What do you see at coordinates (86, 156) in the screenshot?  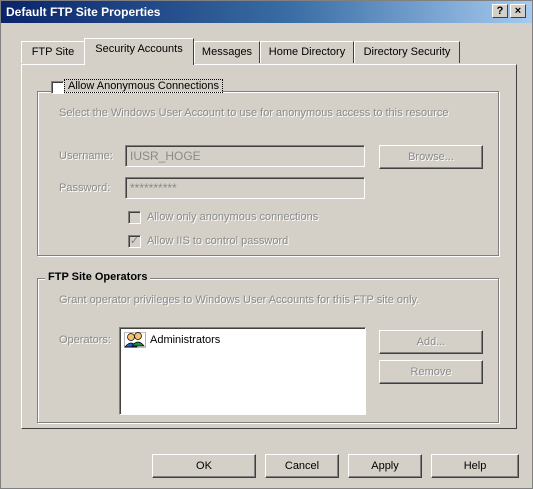 I see `username-label: Username:` at bounding box center [86, 156].